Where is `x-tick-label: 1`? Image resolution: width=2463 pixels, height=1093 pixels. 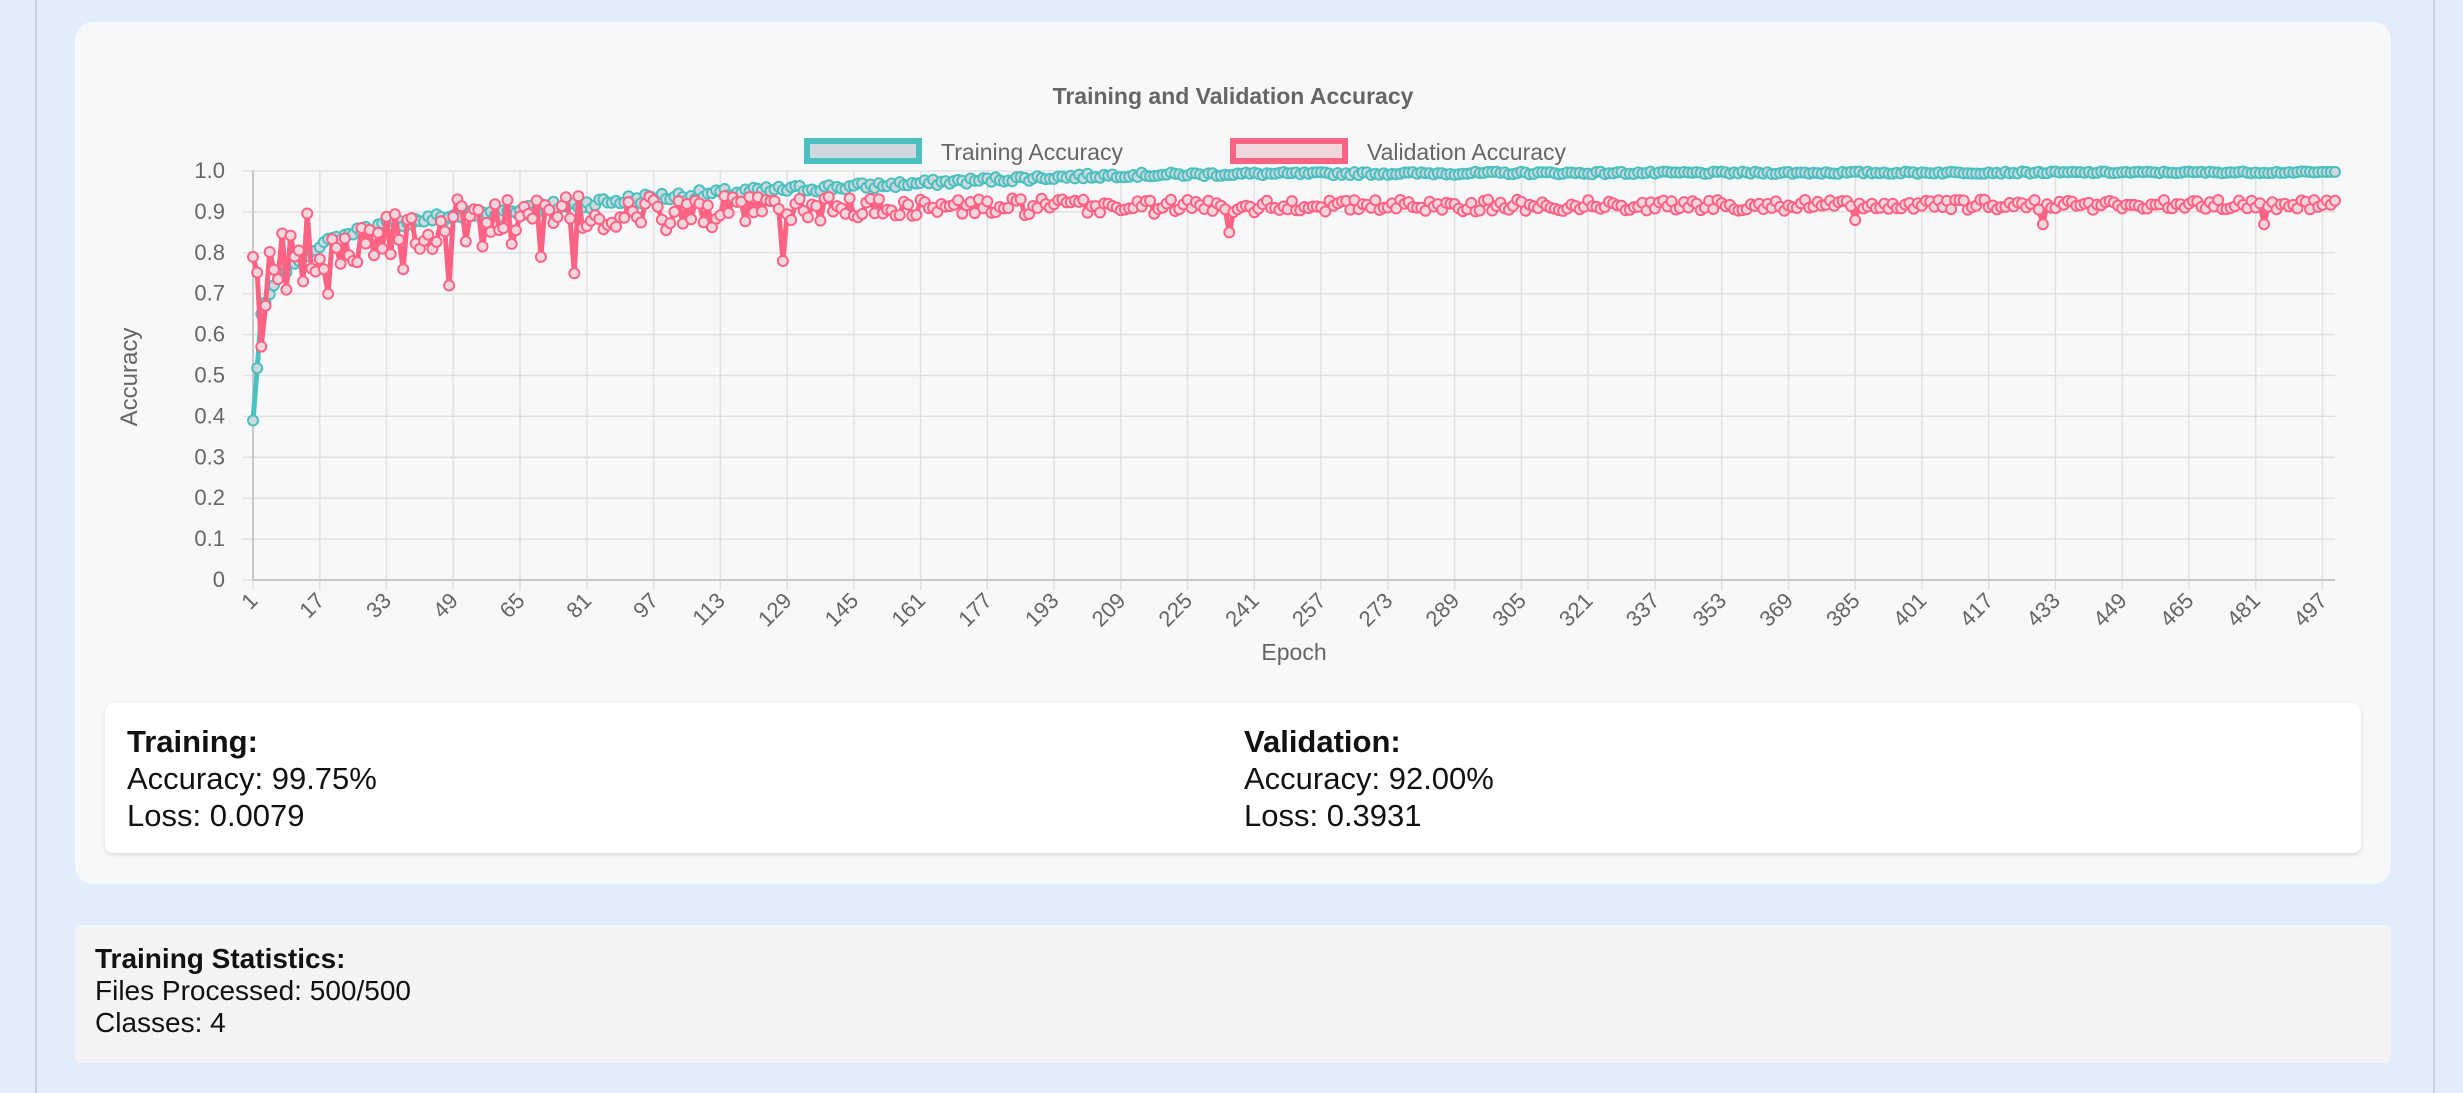
x-tick-label: 1 is located at coordinates (249, 601).